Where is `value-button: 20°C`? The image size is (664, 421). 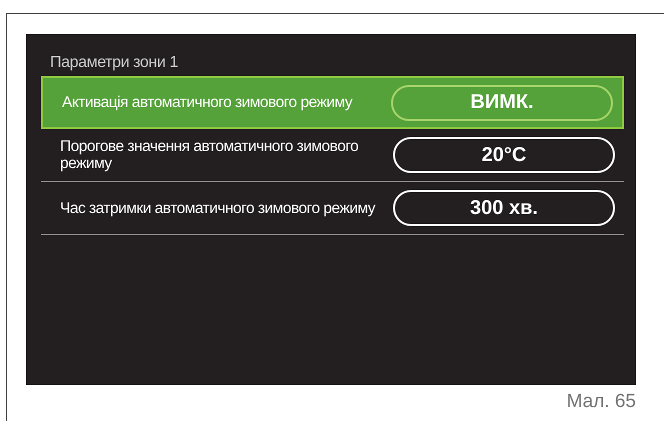 value-button: 20°C is located at coordinates (504, 155).